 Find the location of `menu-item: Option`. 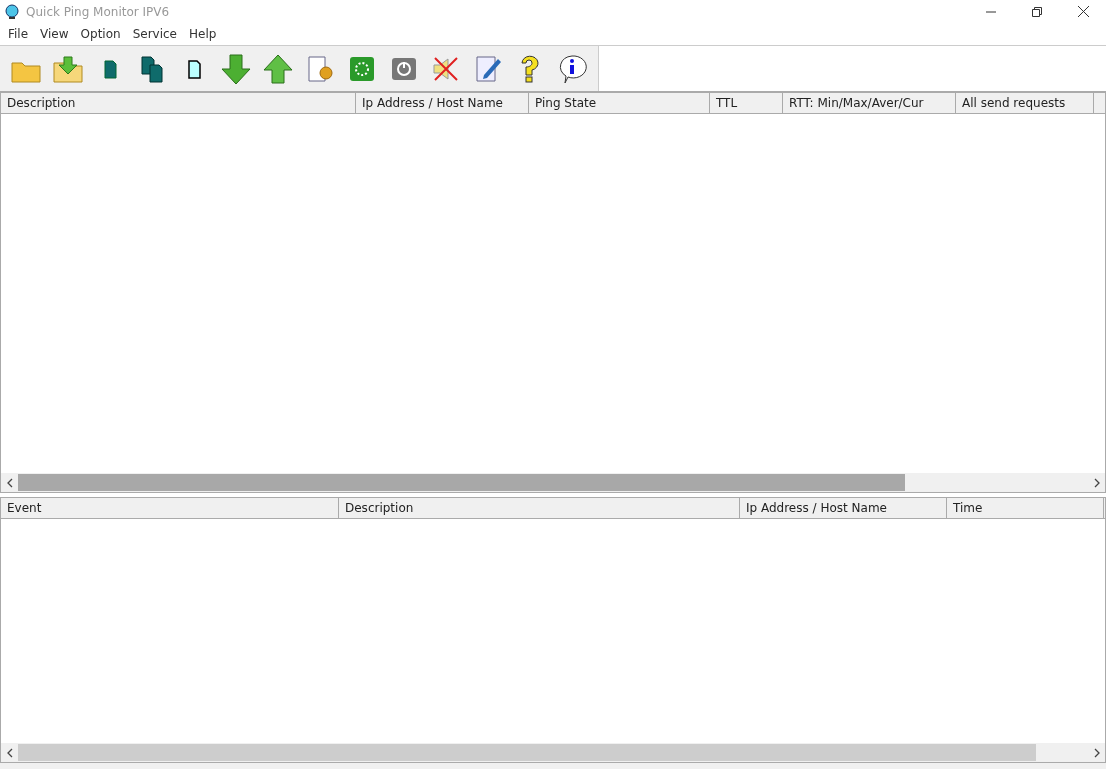

menu-item: Option is located at coordinates (100, 34).